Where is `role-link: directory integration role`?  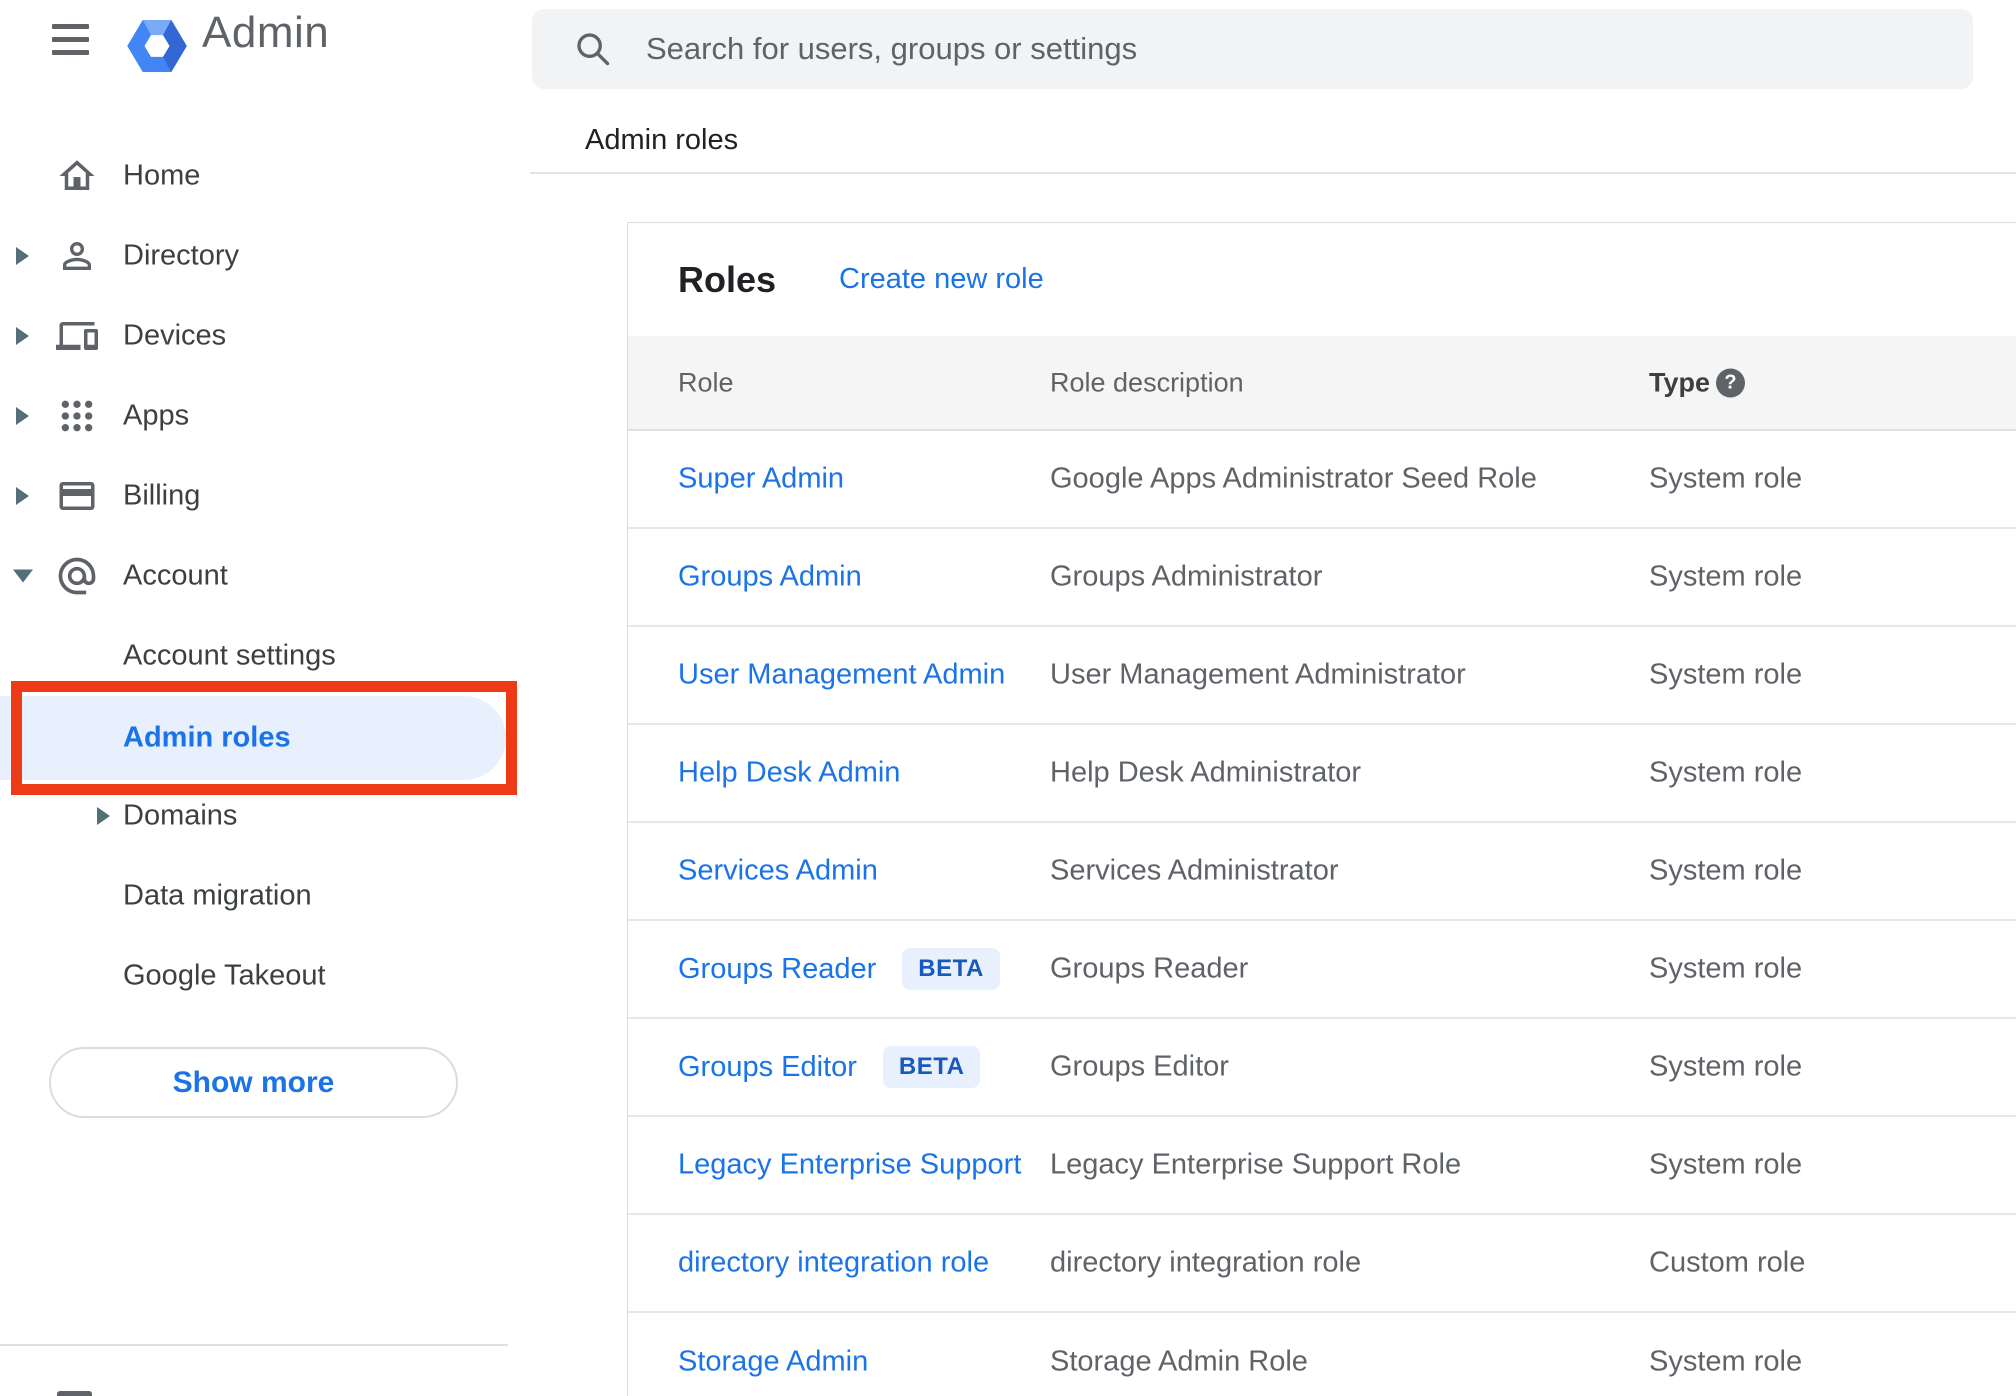 role-link: directory integration role is located at coordinates (833, 1263).